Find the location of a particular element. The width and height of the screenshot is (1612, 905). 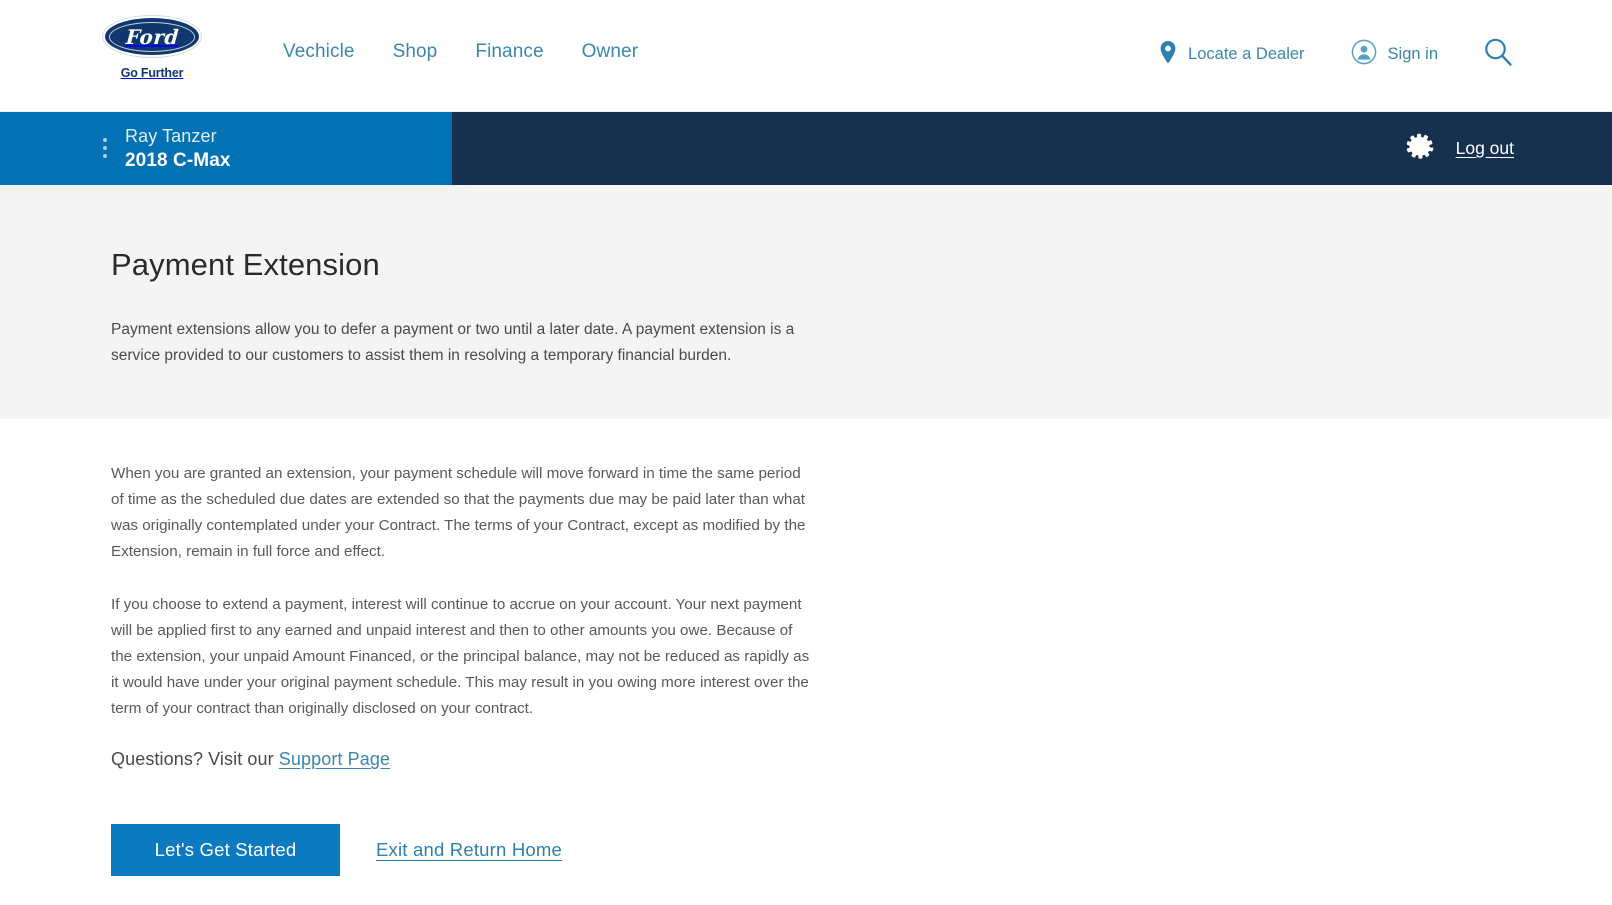

search-button is located at coordinates (1498, 54).